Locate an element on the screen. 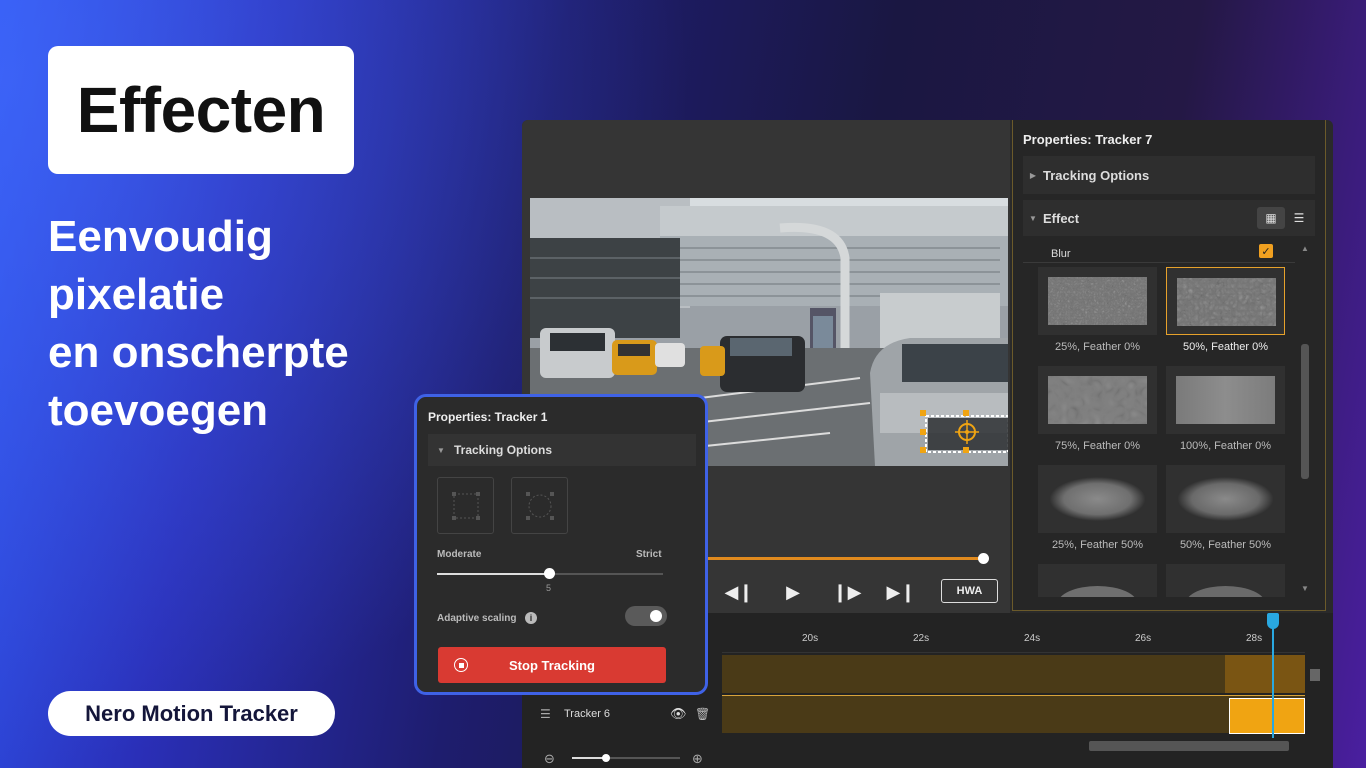 Image resolution: width=1366 pixels, height=768 pixels. skip-to-end-icon: ▶❙ is located at coordinates (901, 592).